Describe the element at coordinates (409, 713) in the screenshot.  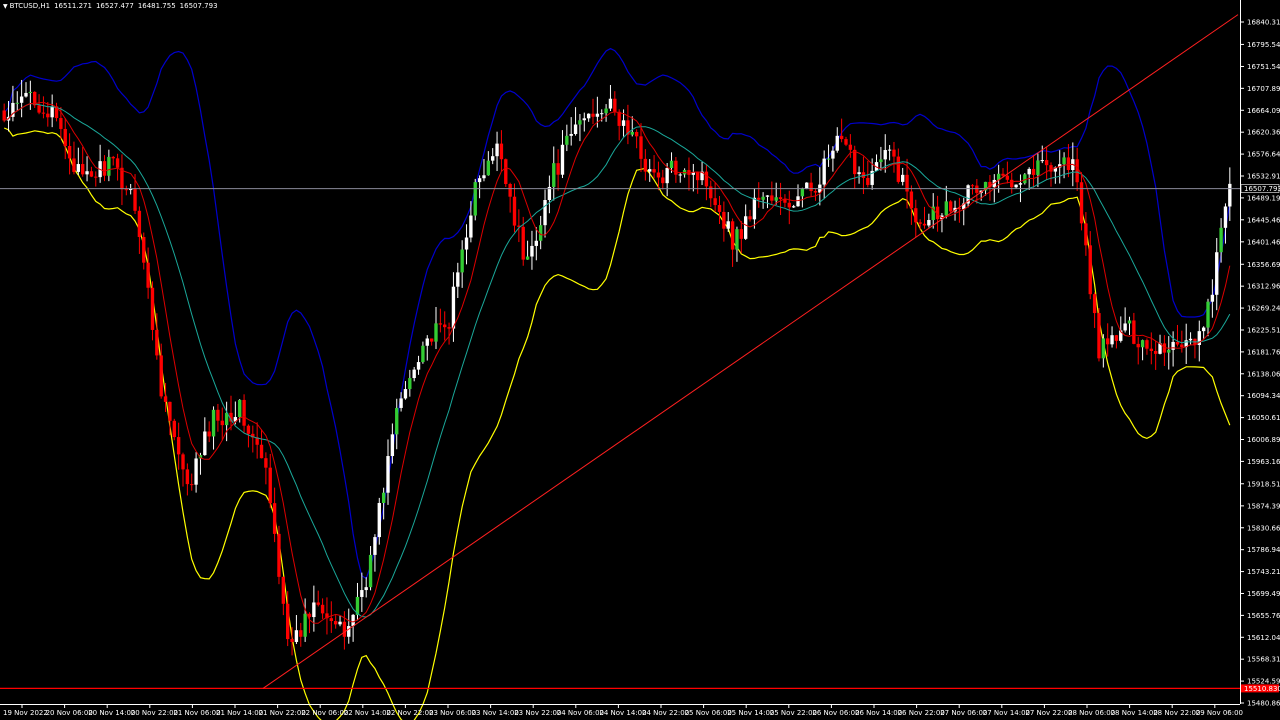
I see `x-tick-label: 22 Nov 22:00` at that location.